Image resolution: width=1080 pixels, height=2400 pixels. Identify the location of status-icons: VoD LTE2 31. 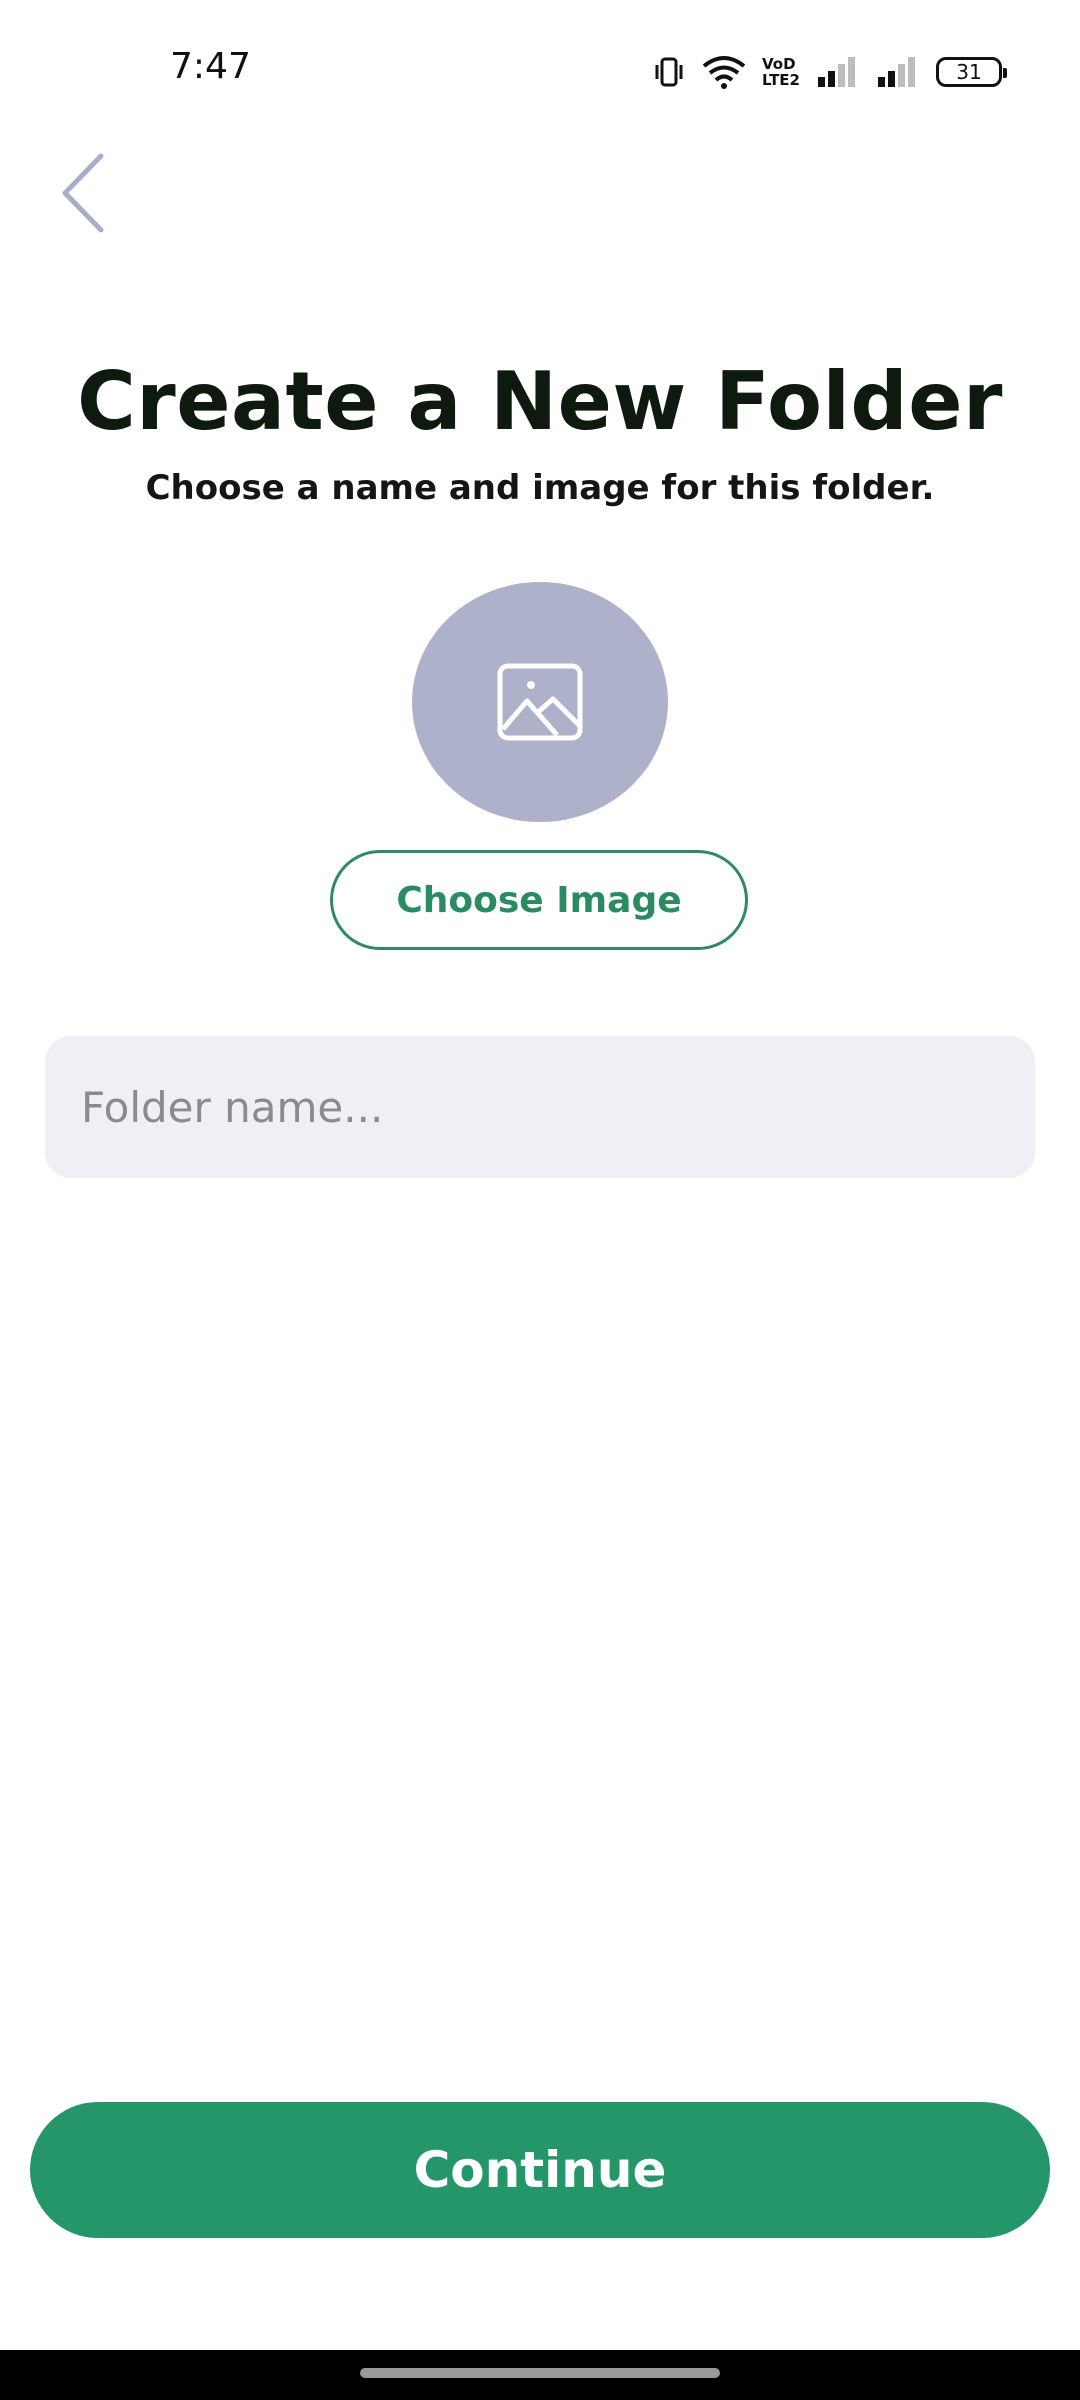
(829, 72).